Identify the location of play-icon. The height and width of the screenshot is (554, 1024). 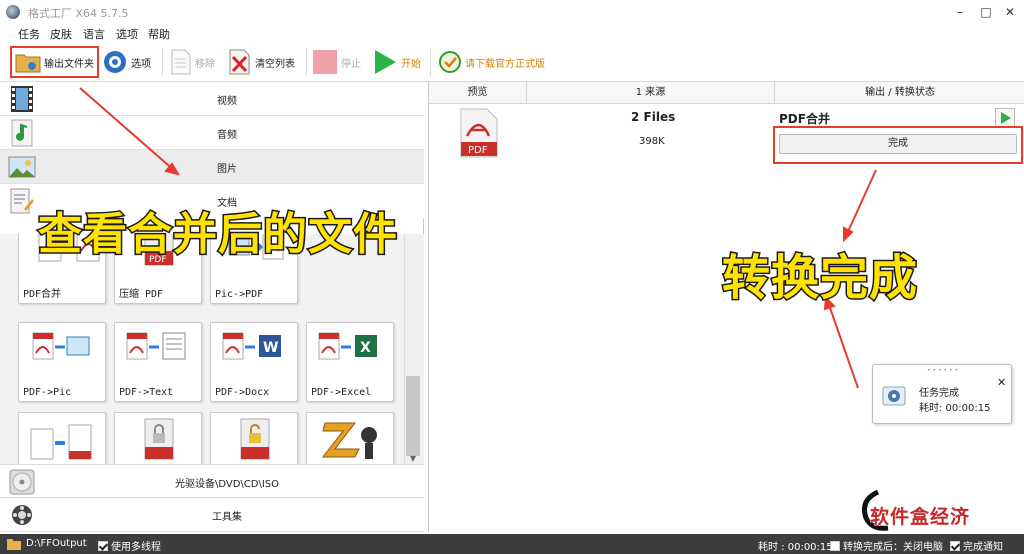
(385, 62).